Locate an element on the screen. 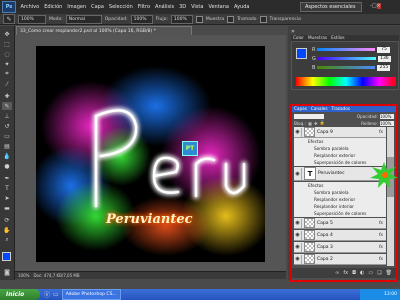 Image resolution: width=400 pixels, height=300 pixels. layers-panel-tabs: Capas Canales Trazados is located at coordinates (344, 109).